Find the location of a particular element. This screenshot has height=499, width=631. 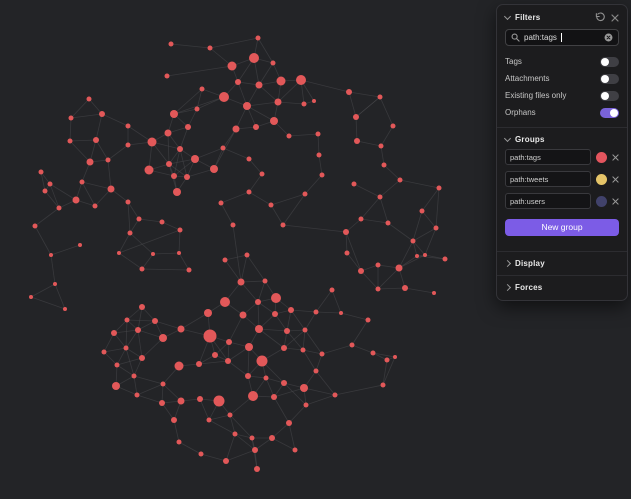

orphans-toggle is located at coordinates (609, 112).